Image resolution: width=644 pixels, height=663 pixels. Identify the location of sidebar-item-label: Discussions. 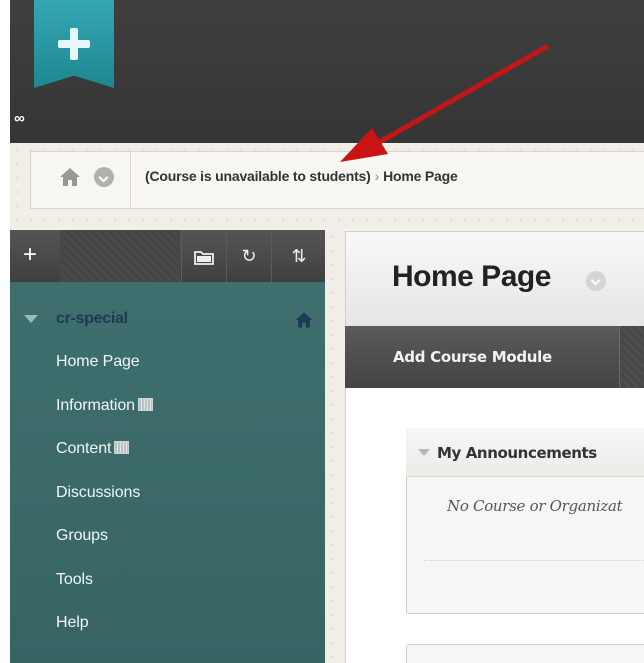
(98, 492).